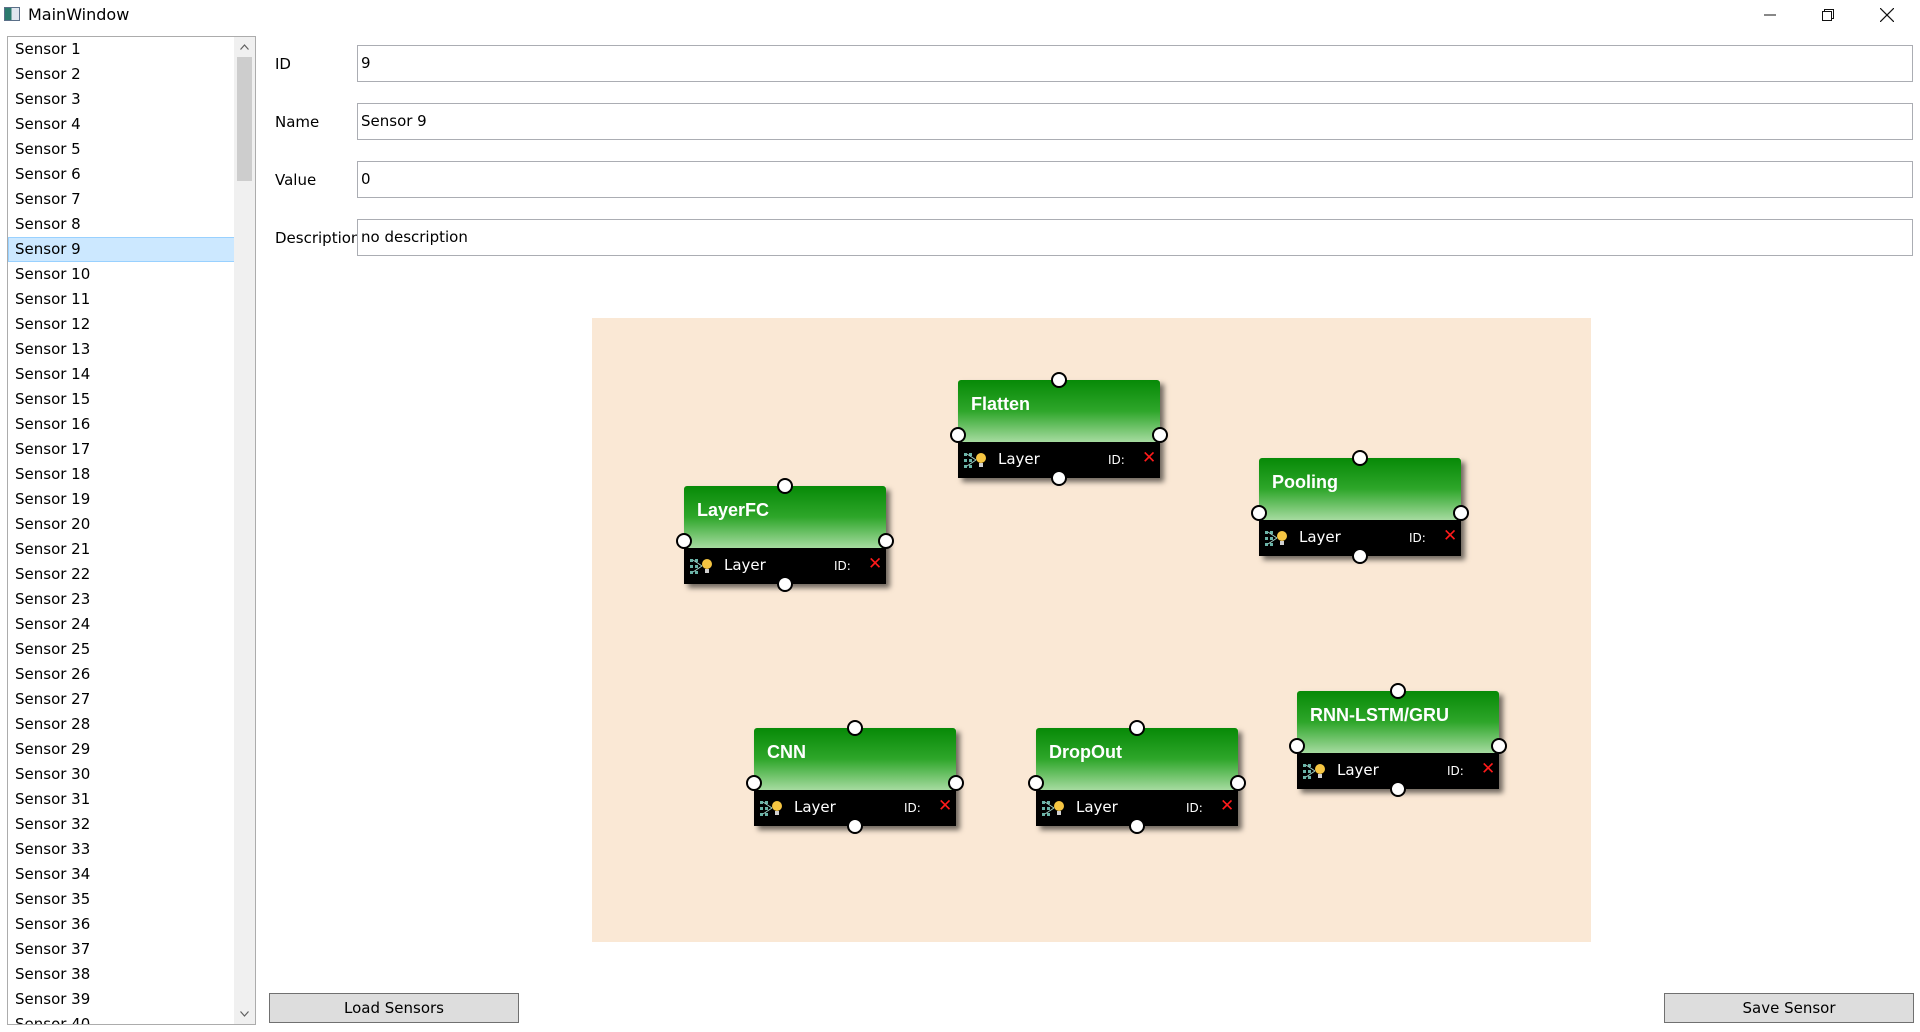 This screenshot has height=1032, width=1920. Describe the element at coordinates (121, 174) in the screenshot. I see `list-item: Sensor 6` at that location.